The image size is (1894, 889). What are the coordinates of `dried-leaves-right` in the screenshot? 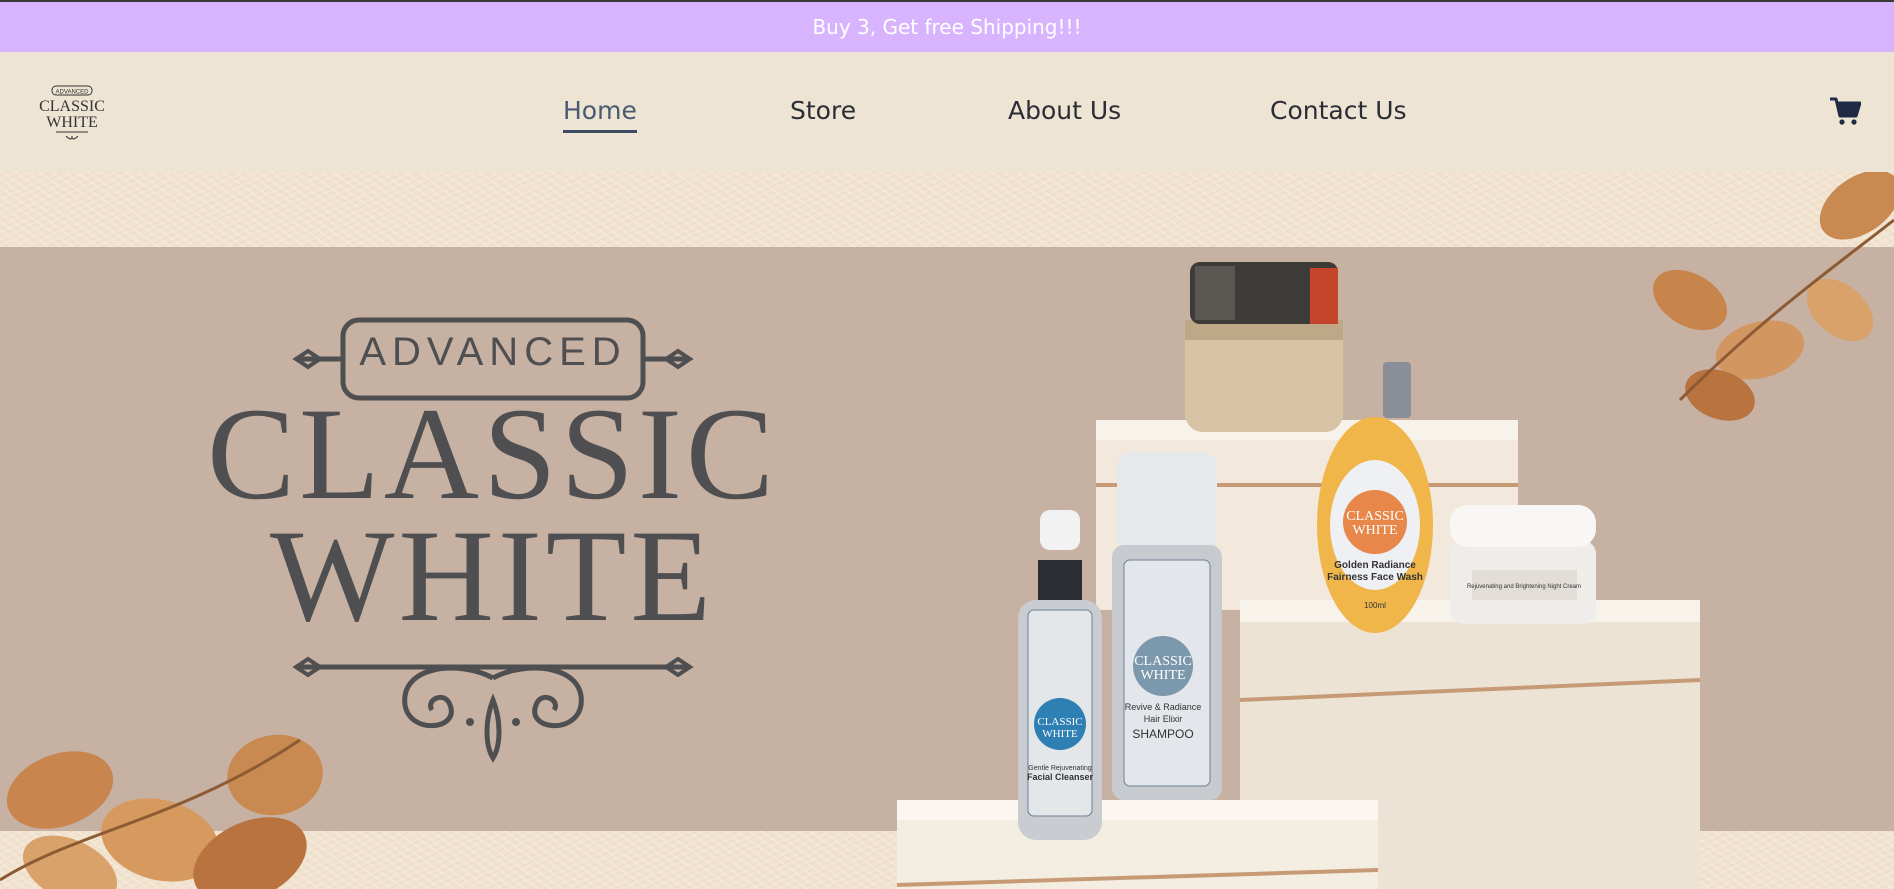 It's located at (1773, 296).